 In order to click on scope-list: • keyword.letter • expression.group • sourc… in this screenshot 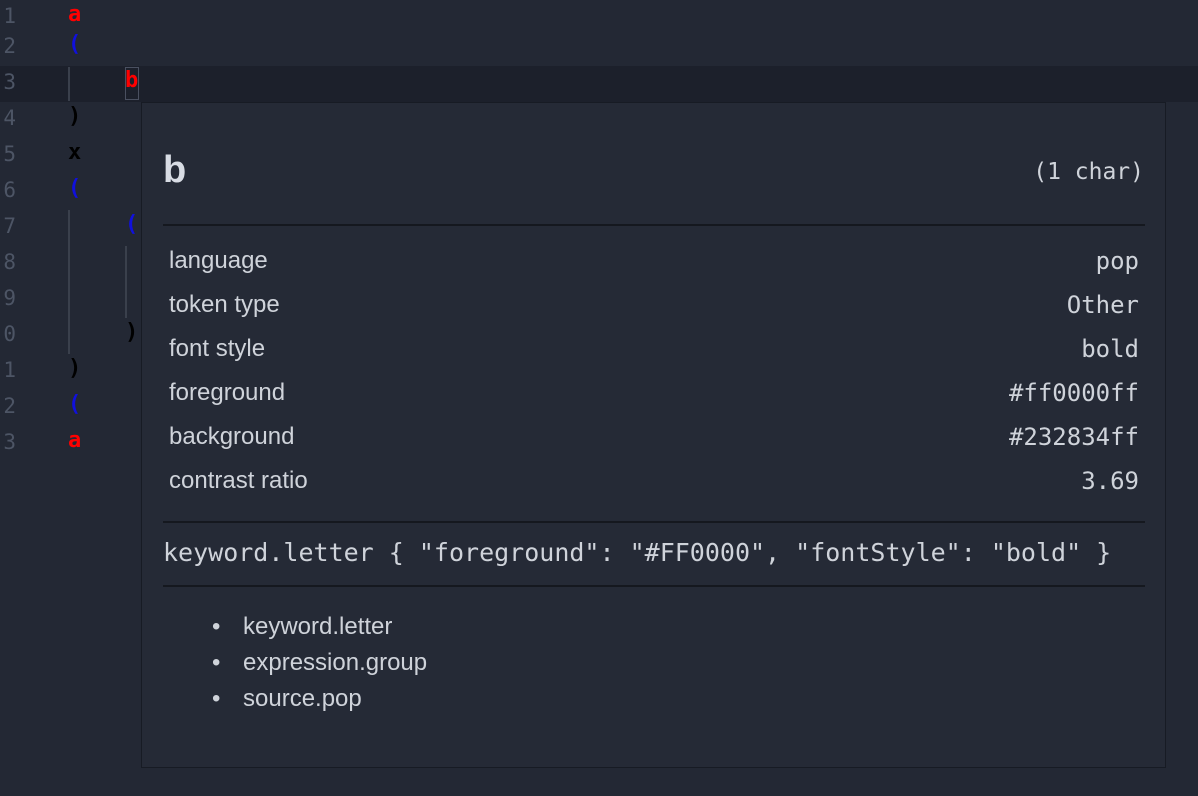, I will do `click(320, 667)`.